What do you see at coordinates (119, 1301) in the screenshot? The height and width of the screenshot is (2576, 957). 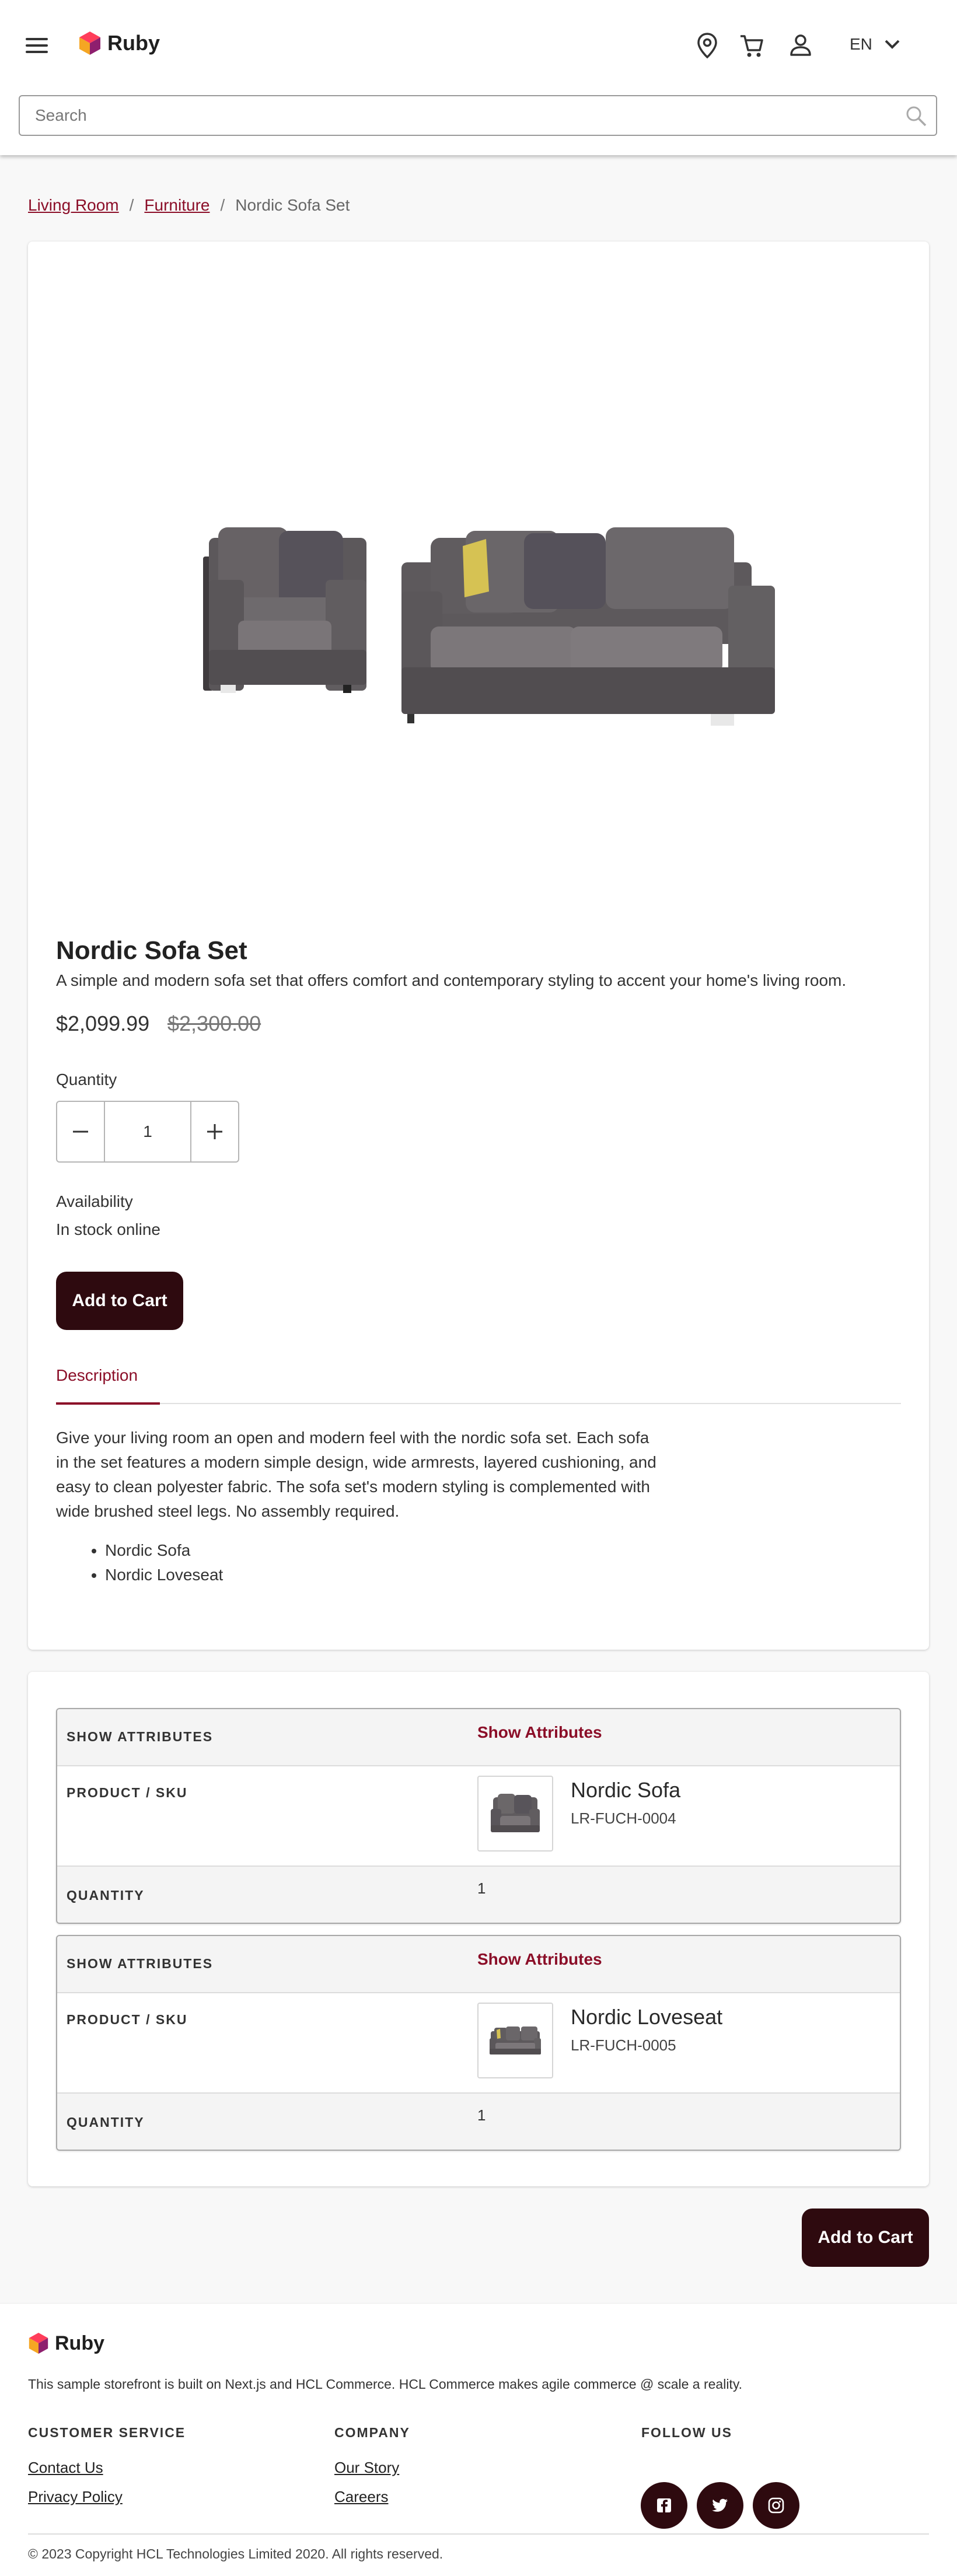 I see `add-to-cart-button: Add to Cart` at bounding box center [119, 1301].